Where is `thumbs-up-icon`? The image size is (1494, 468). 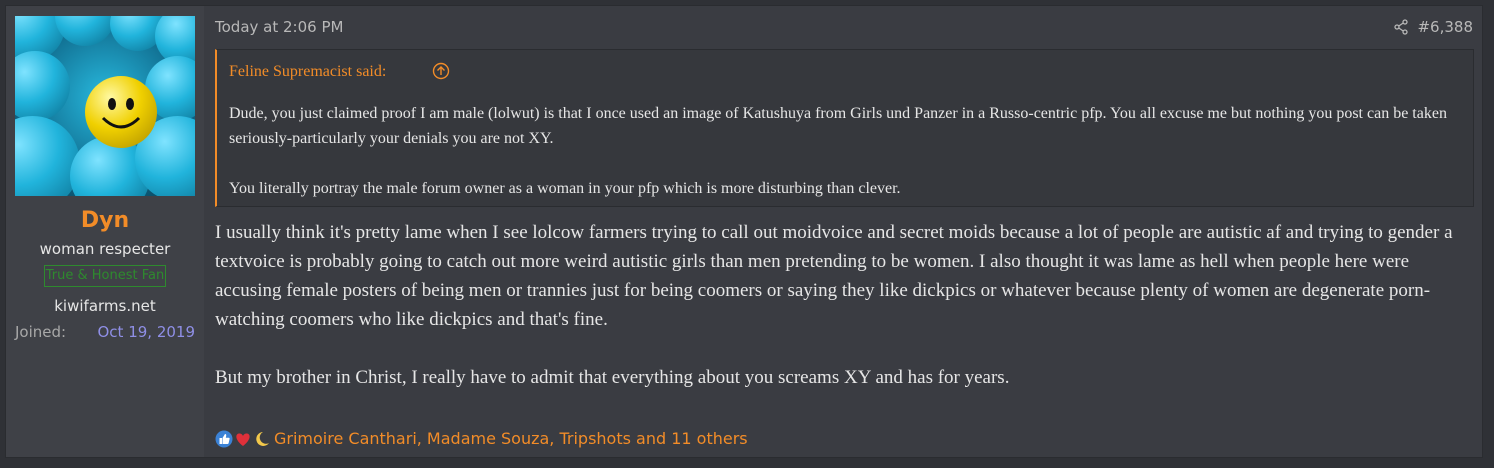 thumbs-up-icon is located at coordinates (224, 439).